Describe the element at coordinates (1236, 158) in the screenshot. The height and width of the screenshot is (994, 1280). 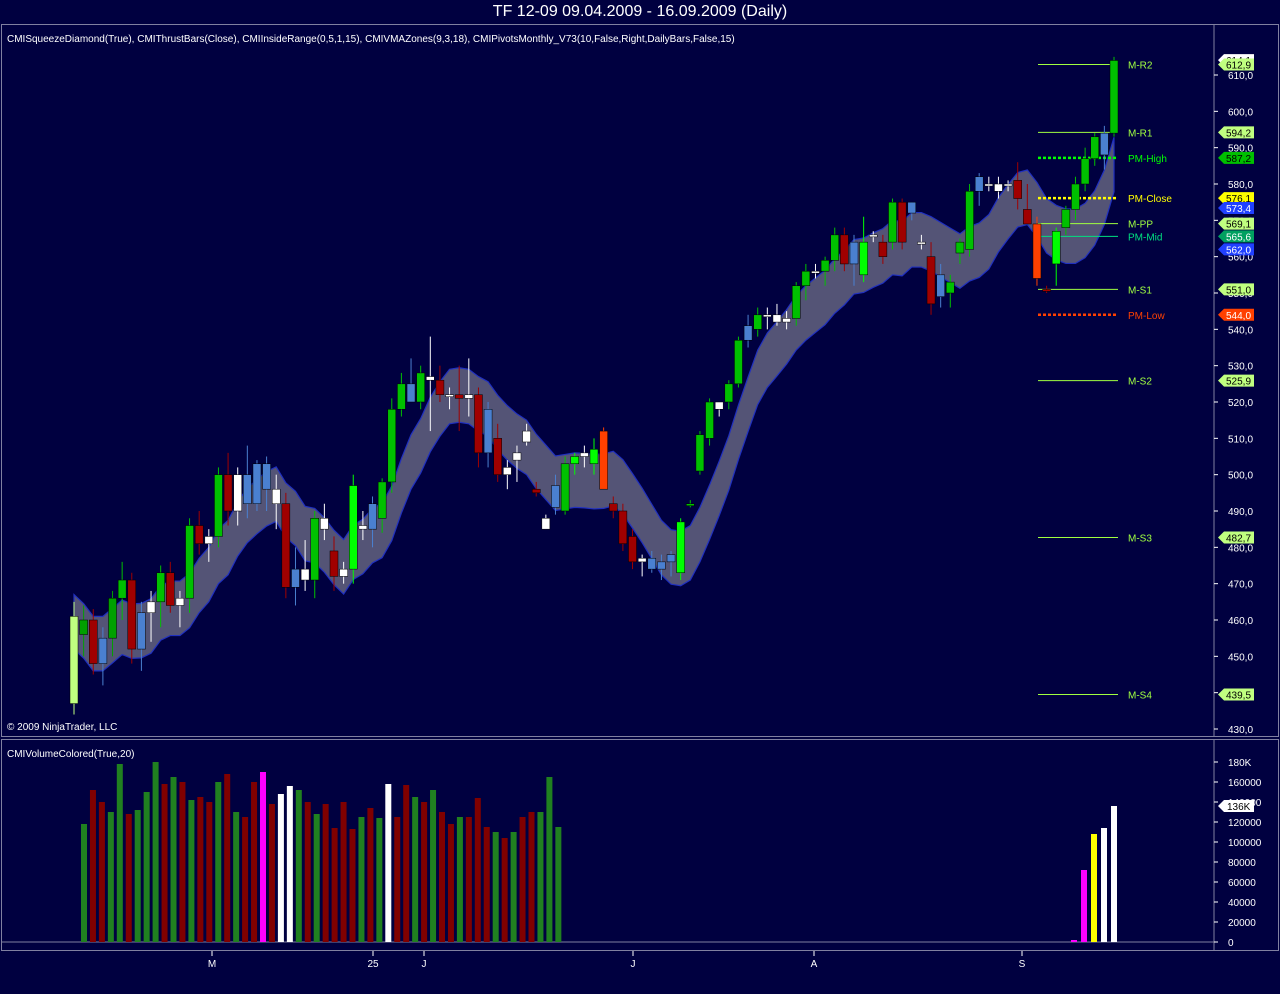
I see `price-tag: 587,2` at that location.